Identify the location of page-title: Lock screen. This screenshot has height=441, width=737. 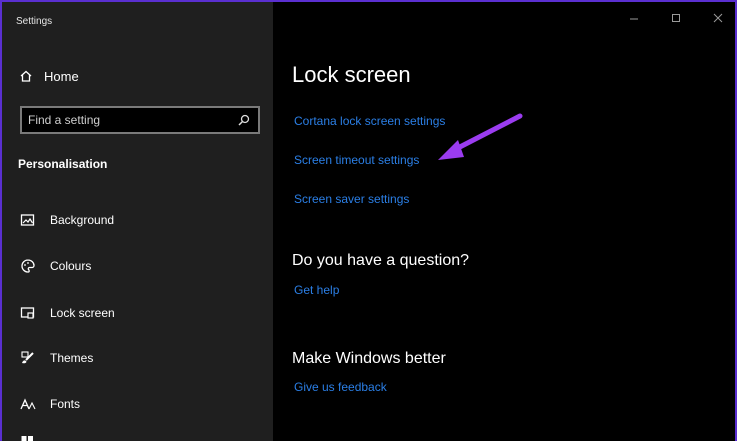
(351, 74).